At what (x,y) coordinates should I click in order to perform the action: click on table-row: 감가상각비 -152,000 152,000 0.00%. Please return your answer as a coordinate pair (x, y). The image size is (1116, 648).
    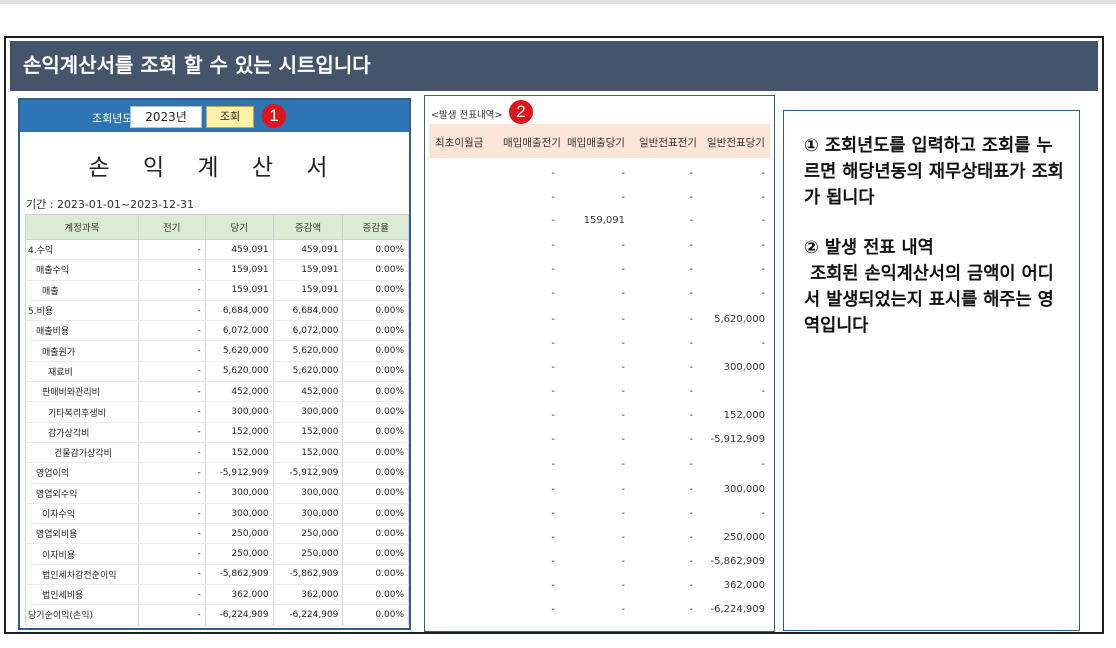
    Looking at the image, I should click on (217, 432).